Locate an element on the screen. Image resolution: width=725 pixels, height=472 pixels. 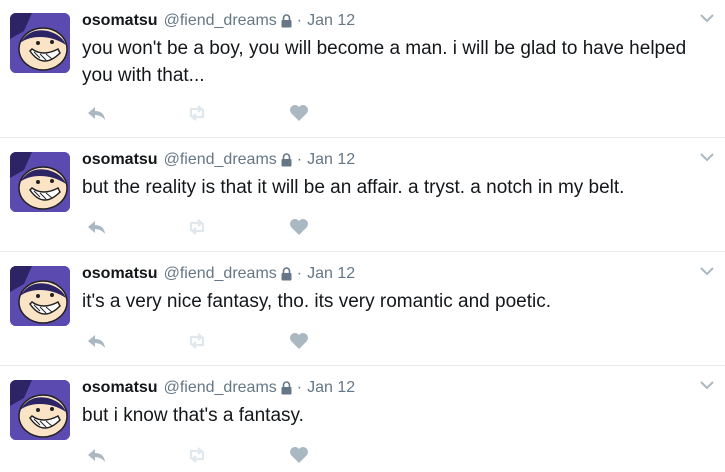
tweet-text: but i know that's a fantasy. is located at coordinates (193, 415).